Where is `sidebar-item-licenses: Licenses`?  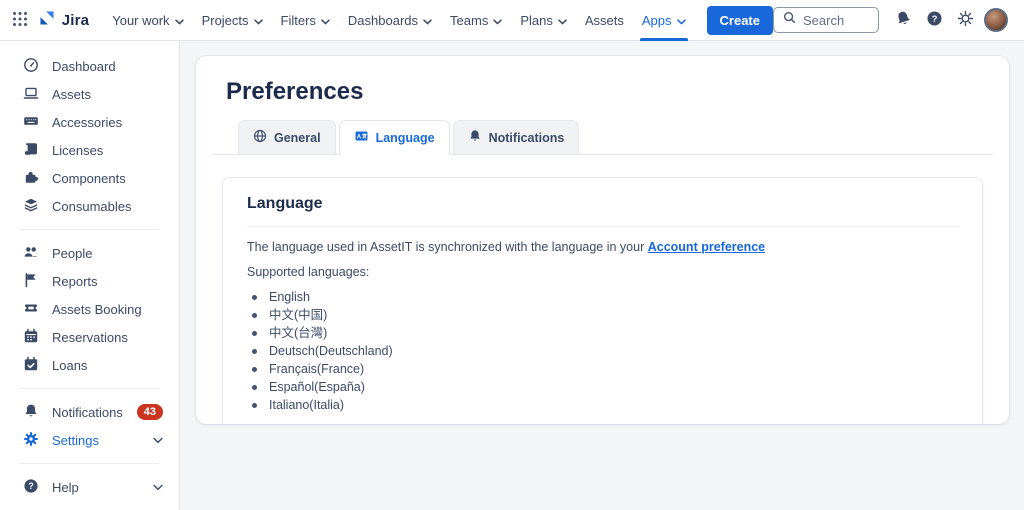
sidebar-item-licenses: Licenses is located at coordinates (89, 150).